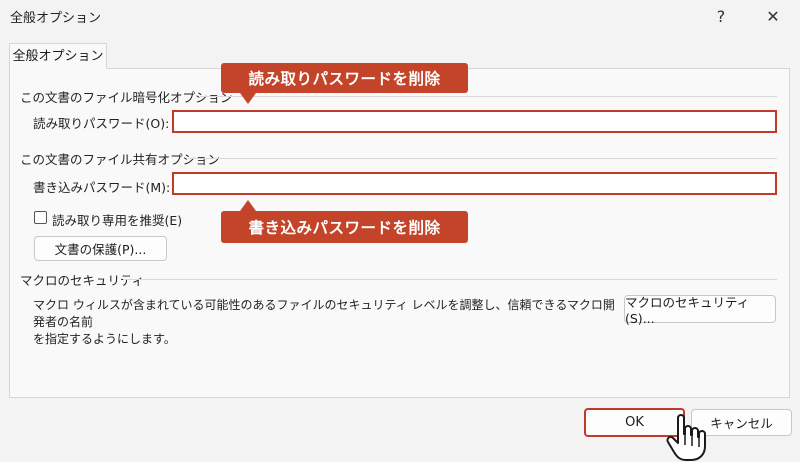 The width and height of the screenshot is (800, 462). I want to click on window-title: 全般オプション, so click(56, 18).